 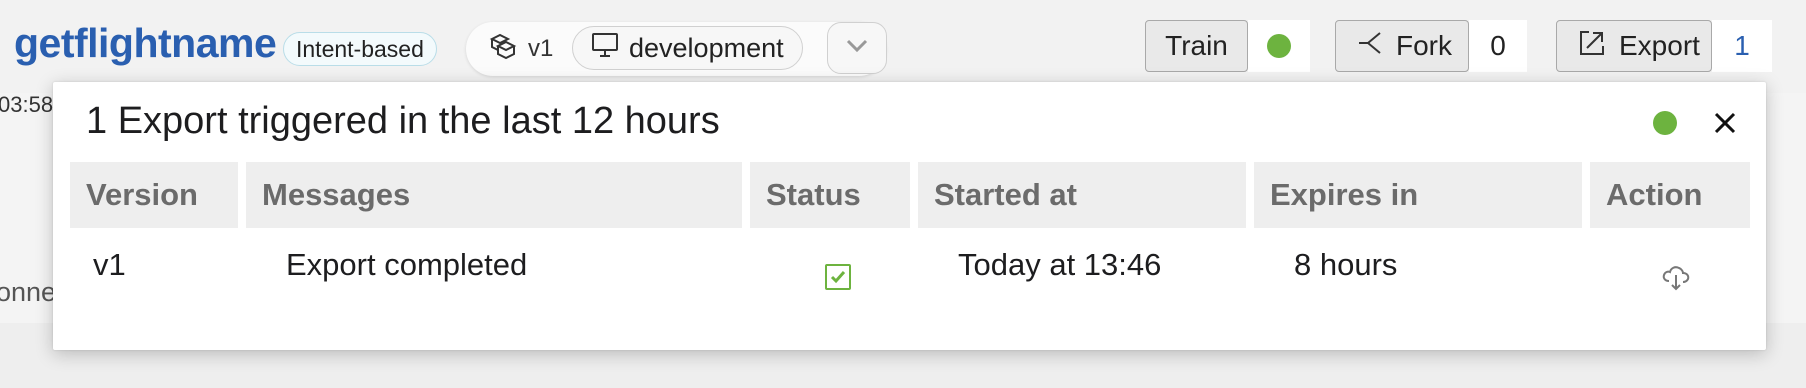 I want to click on version-stack-icon, so click(x=503, y=49).